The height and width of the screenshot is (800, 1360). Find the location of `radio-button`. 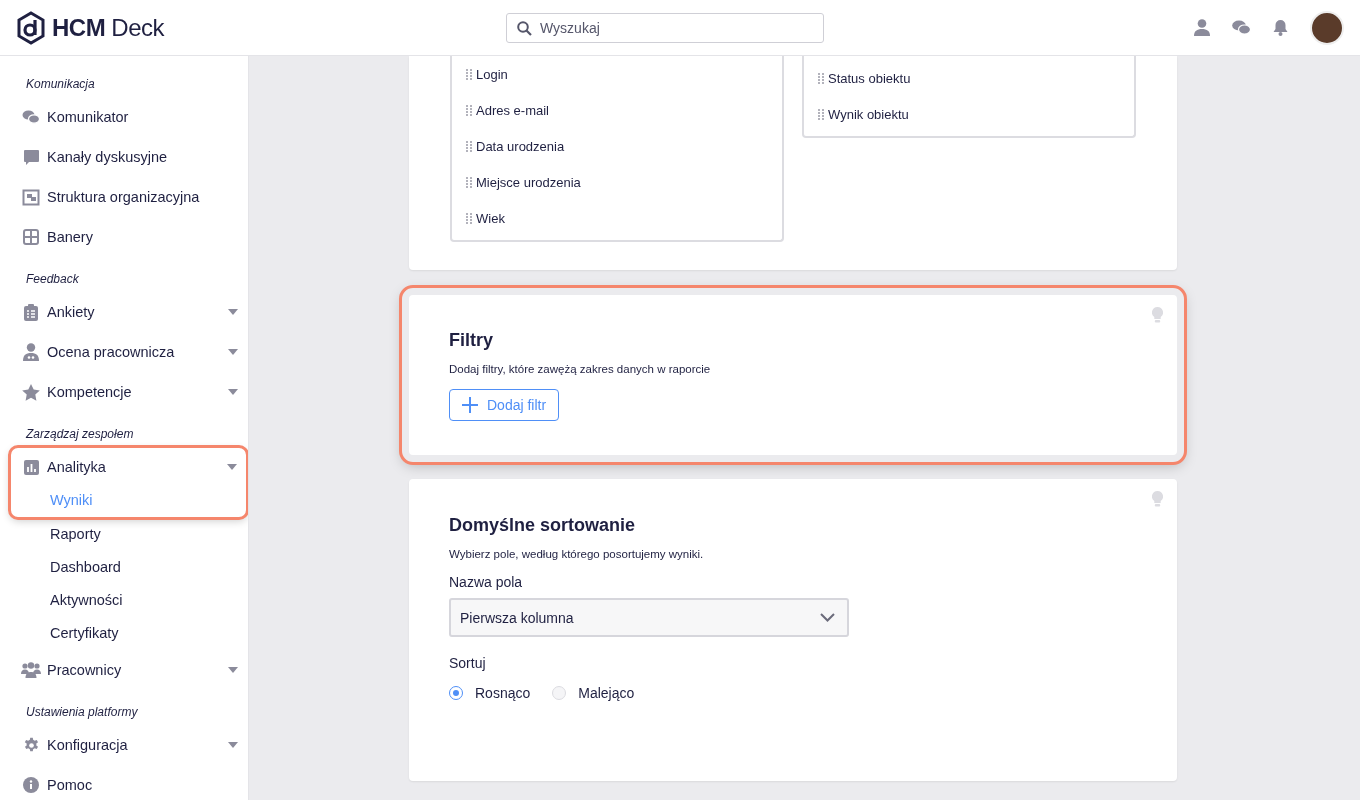

radio-button is located at coordinates (456, 693).